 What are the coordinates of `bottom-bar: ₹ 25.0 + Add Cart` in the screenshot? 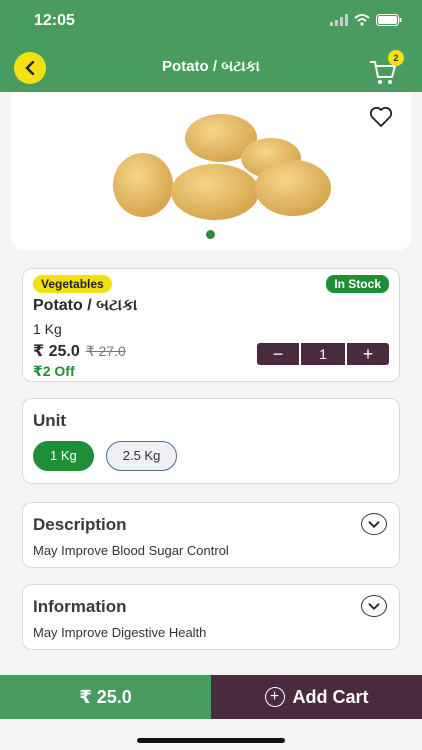 It's located at (211, 697).